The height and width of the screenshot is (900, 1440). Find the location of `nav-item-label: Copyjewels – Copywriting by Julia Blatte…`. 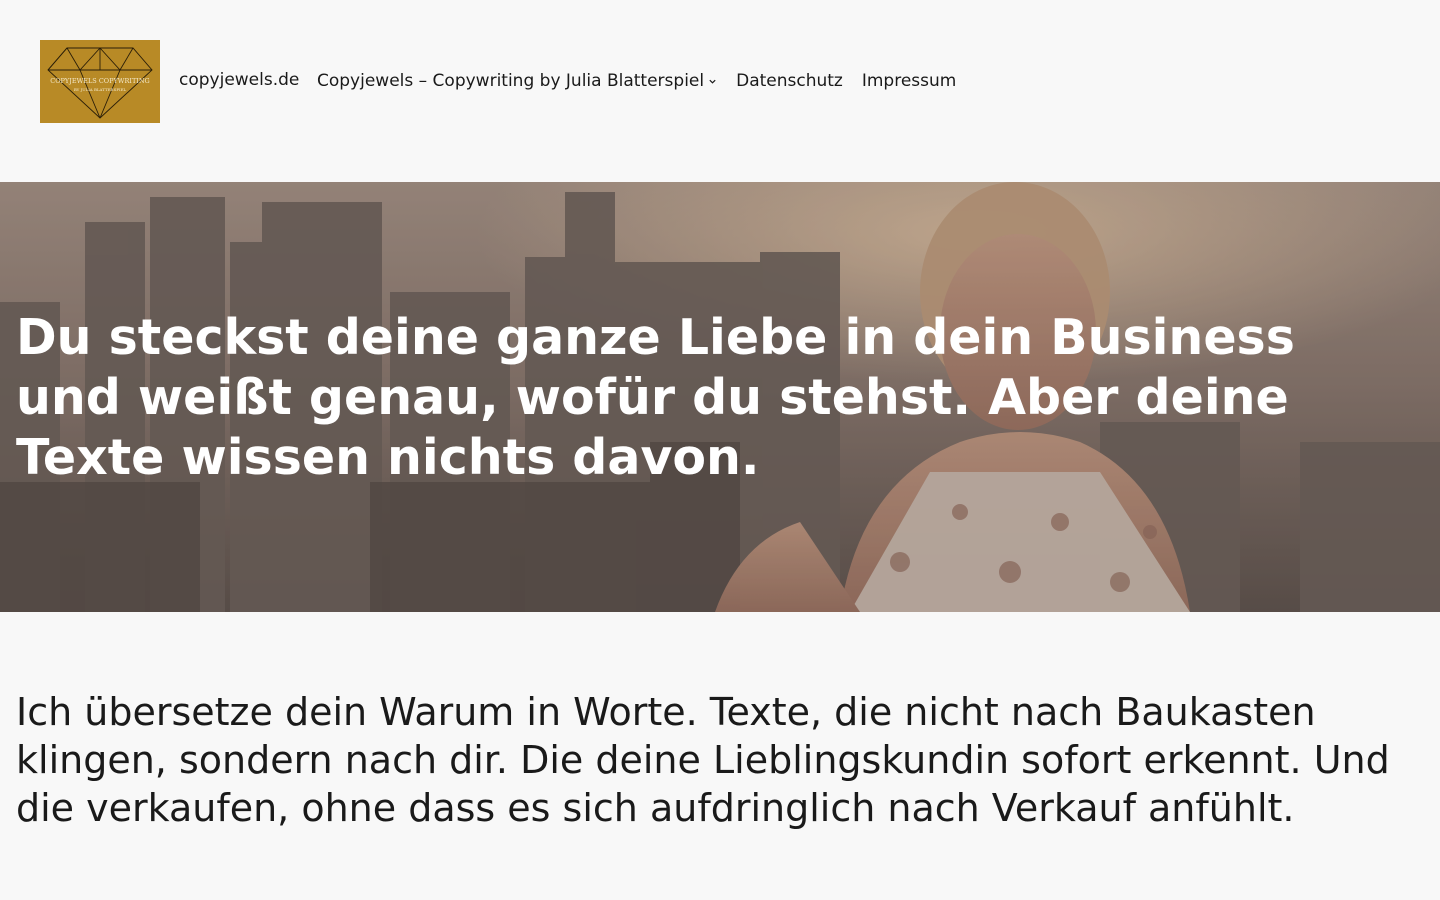

nav-item-label: Copyjewels – Copywriting by Julia Blatte… is located at coordinates (511, 81).